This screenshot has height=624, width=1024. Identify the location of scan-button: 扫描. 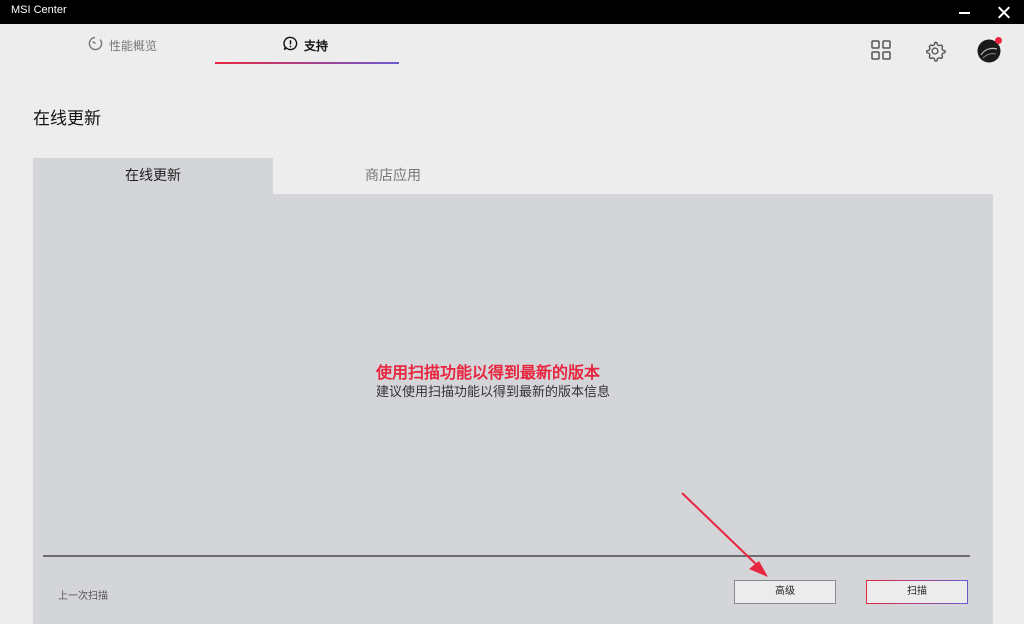
(917, 592).